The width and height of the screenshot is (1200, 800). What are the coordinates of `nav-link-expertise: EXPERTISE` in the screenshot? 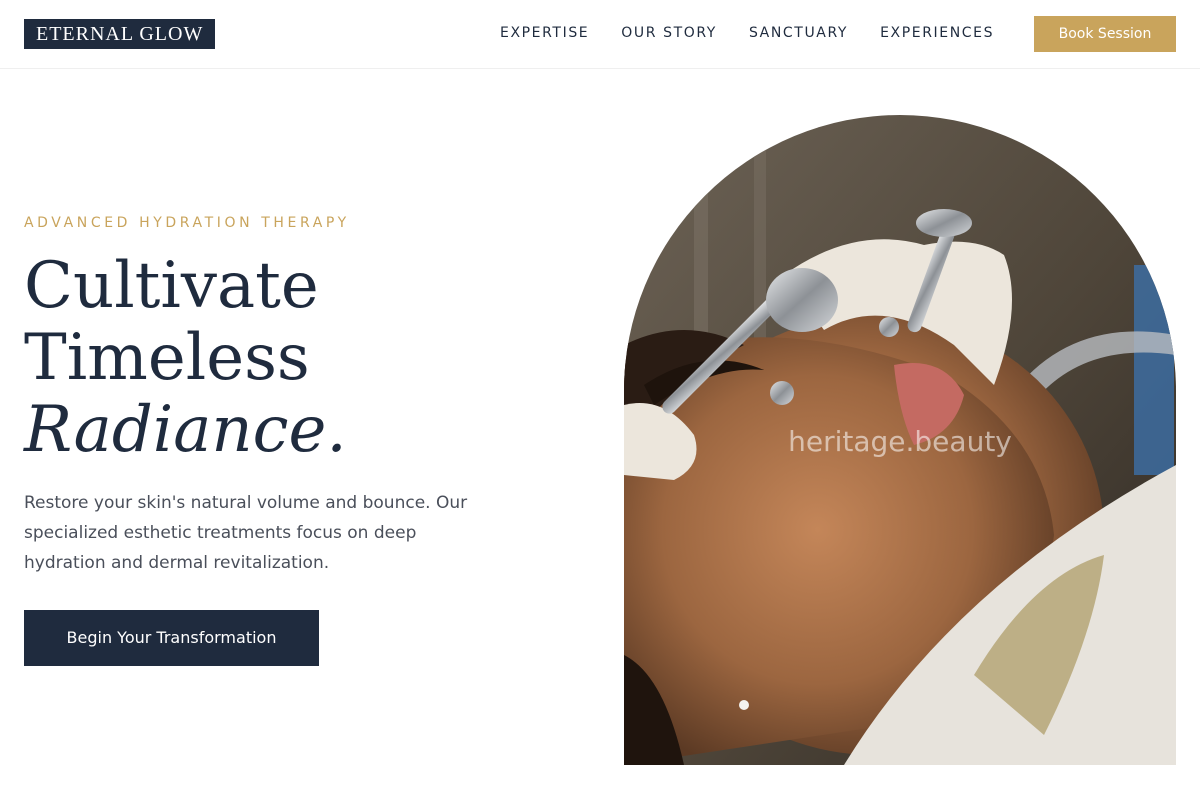 It's located at (544, 33).